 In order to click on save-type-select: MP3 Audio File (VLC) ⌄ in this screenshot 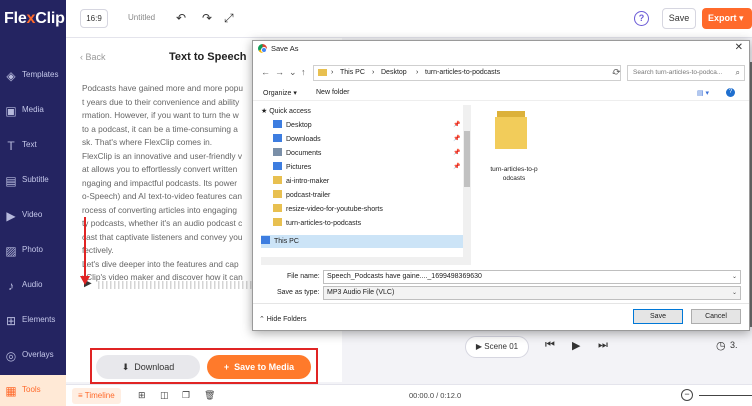, I will do `click(532, 293)`.